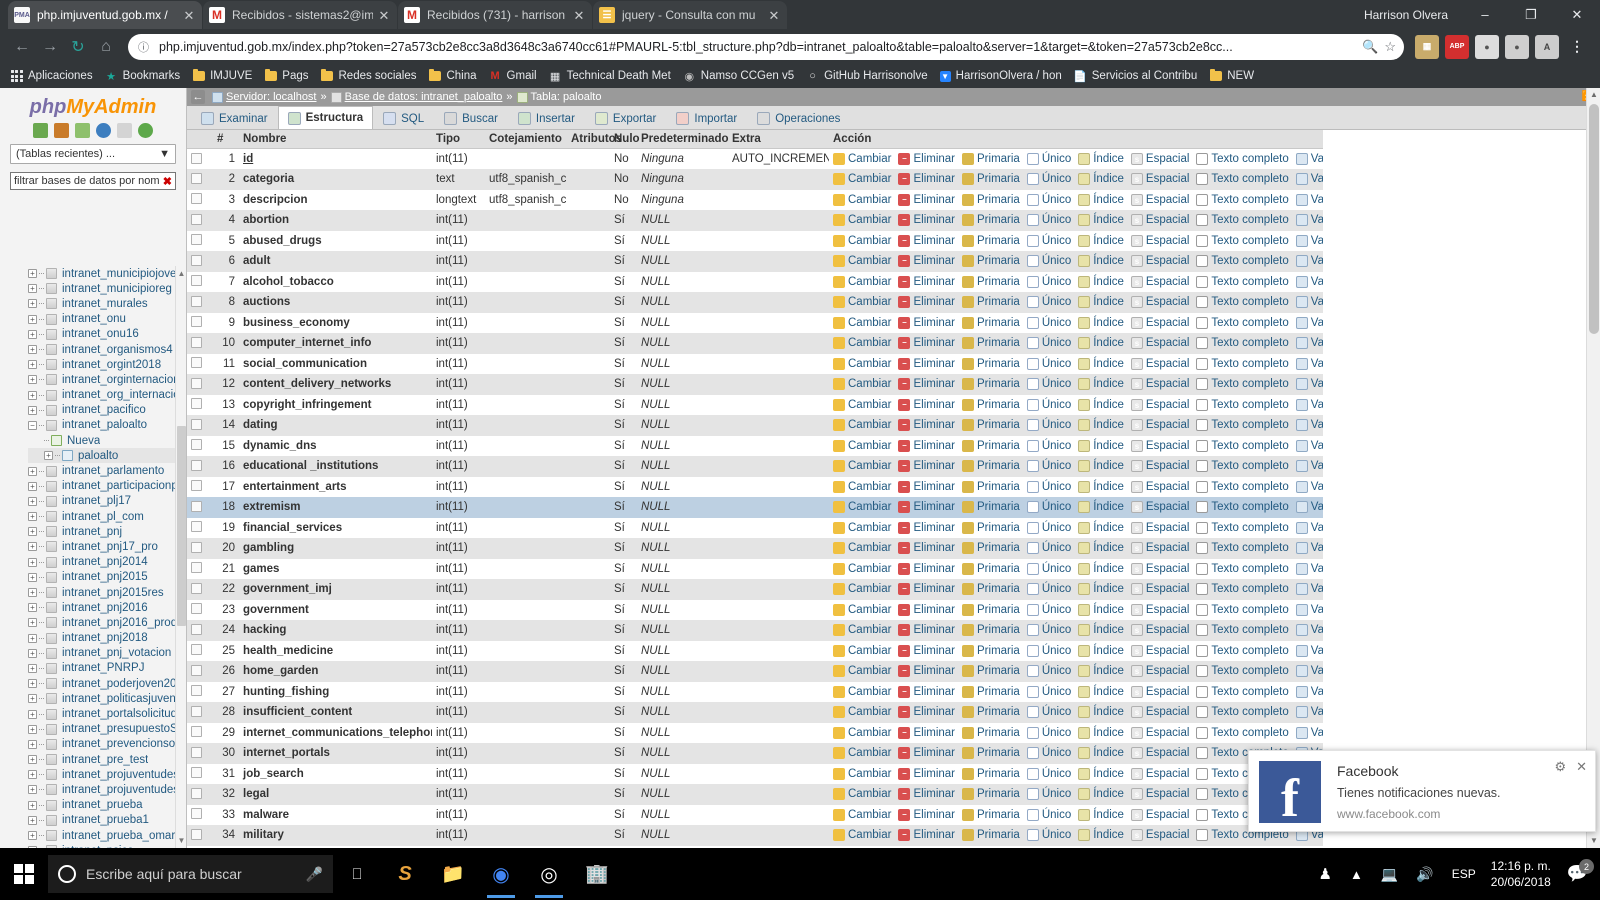 The image size is (1600, 900). Describe the element at coordinates (452, 76) in the screenshot. I see `bookmark-china: China` at that location.